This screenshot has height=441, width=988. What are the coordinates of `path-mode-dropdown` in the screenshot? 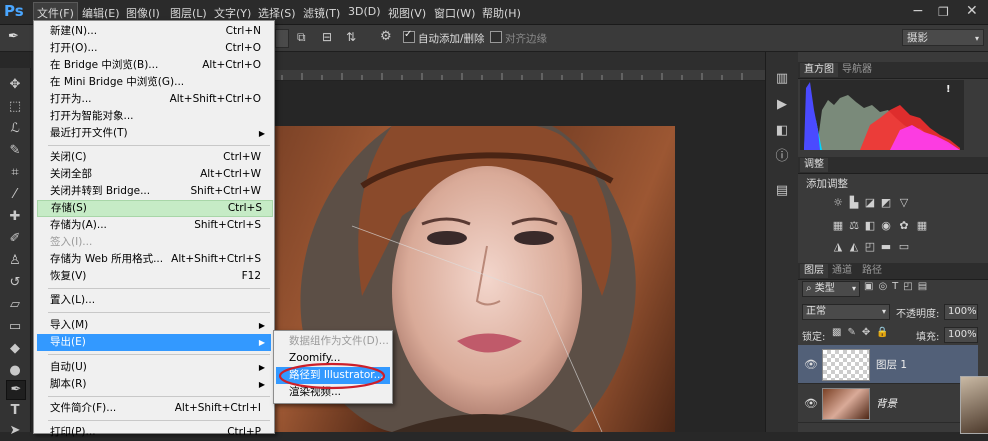 It's located at (282, 38).